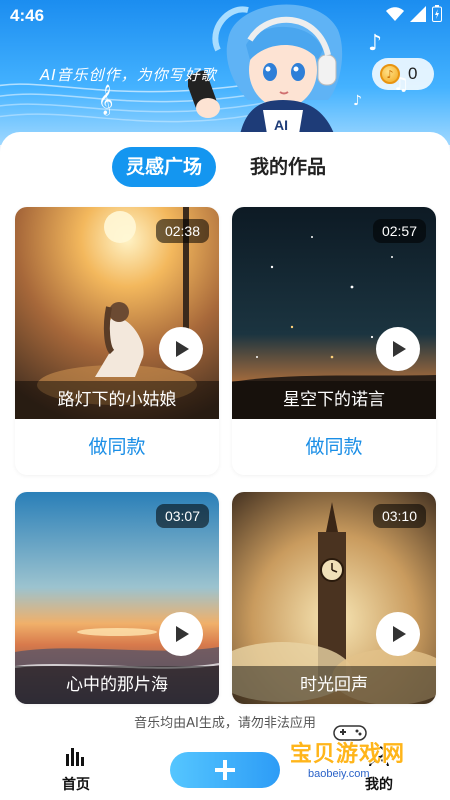 Image resolution: width=450 pixels, height=800 pixels. Describe the element at coordinates (403, 74) in the screenshot. I see `coin-balance: ♪ 0` at that location.